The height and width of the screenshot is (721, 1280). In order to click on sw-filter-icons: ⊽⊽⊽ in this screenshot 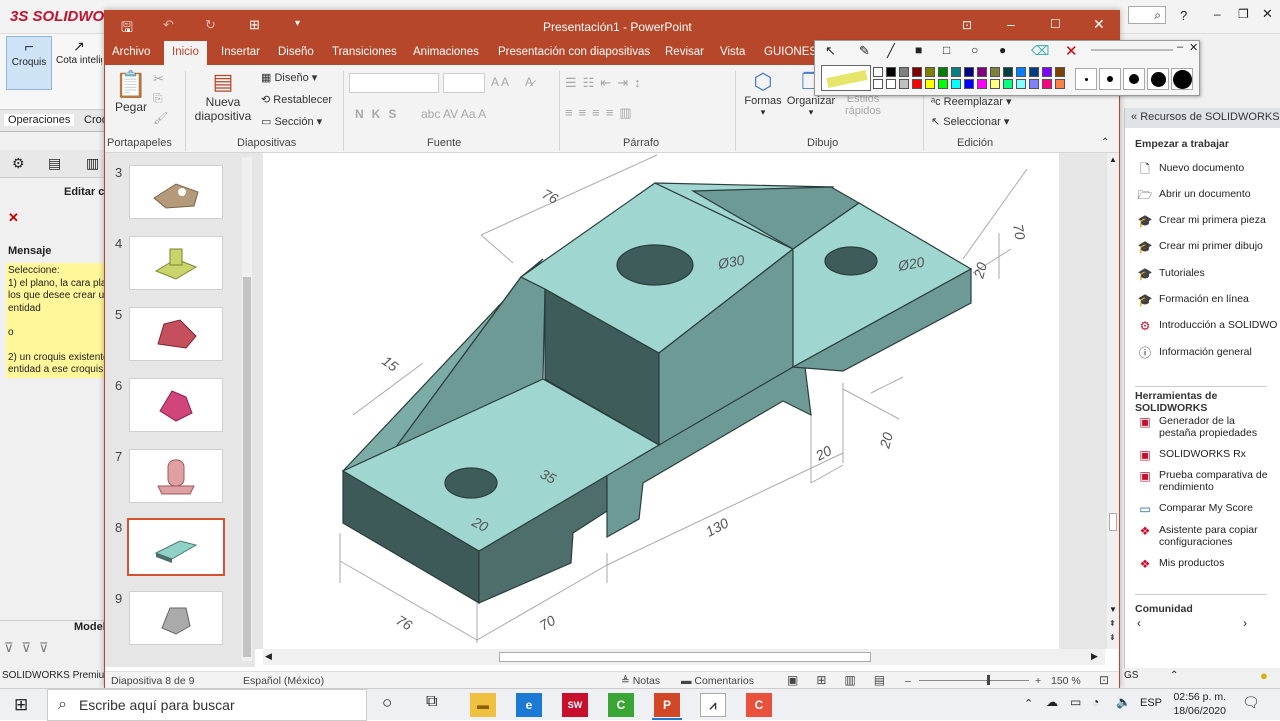, I will do `click(54, 651)`.